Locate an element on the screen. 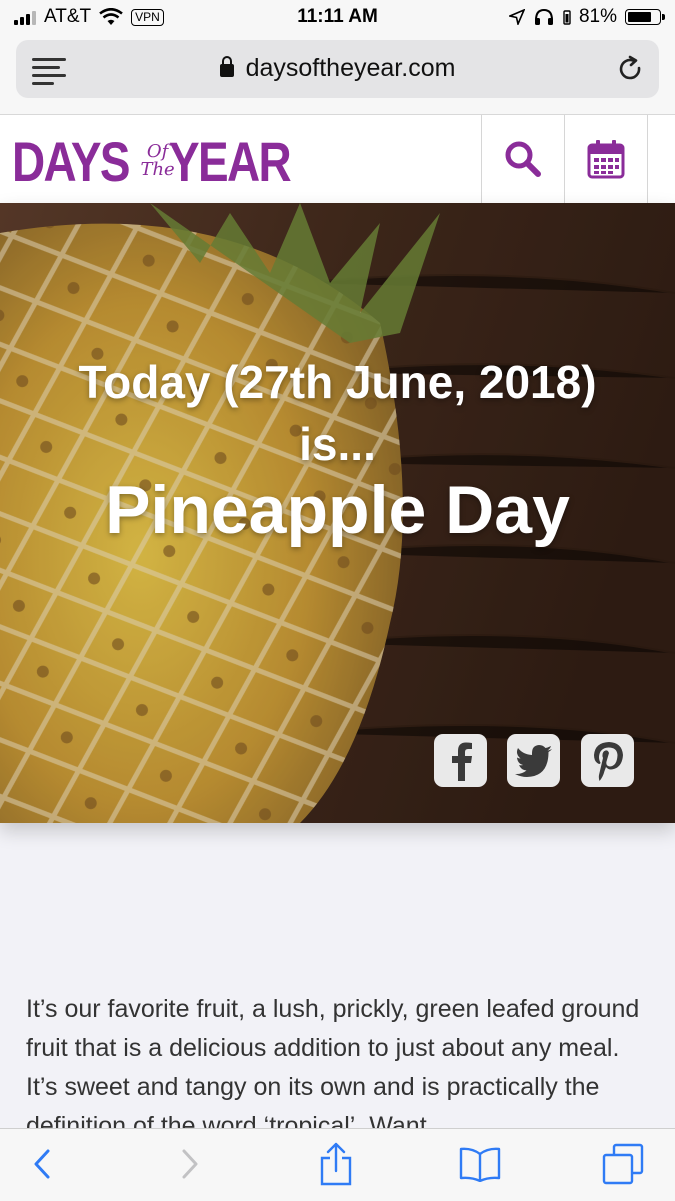 Image resolution: width=675 pixels, height=1201 pixels. logo-year: YEAR is located at coordinates (230, 161).